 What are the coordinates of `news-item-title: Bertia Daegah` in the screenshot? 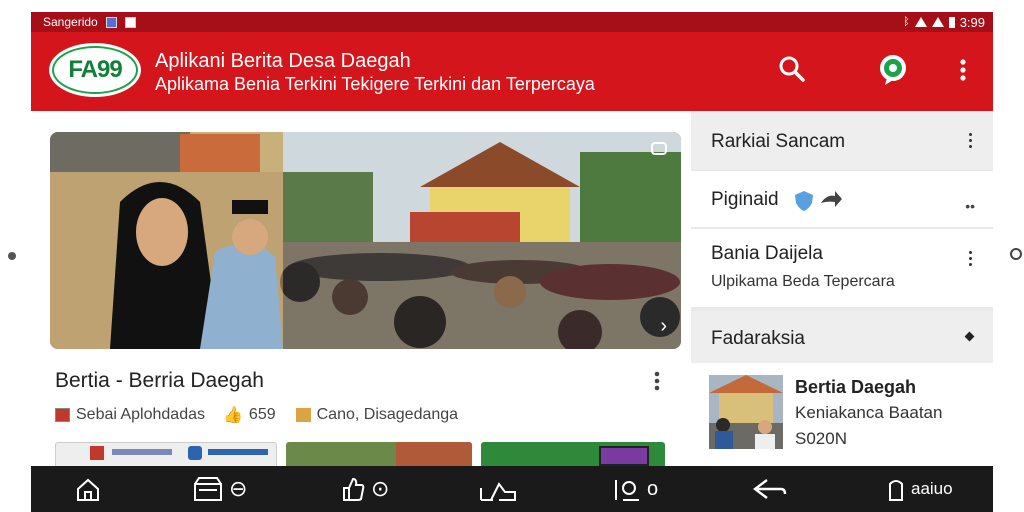 It's located at (856, 387).